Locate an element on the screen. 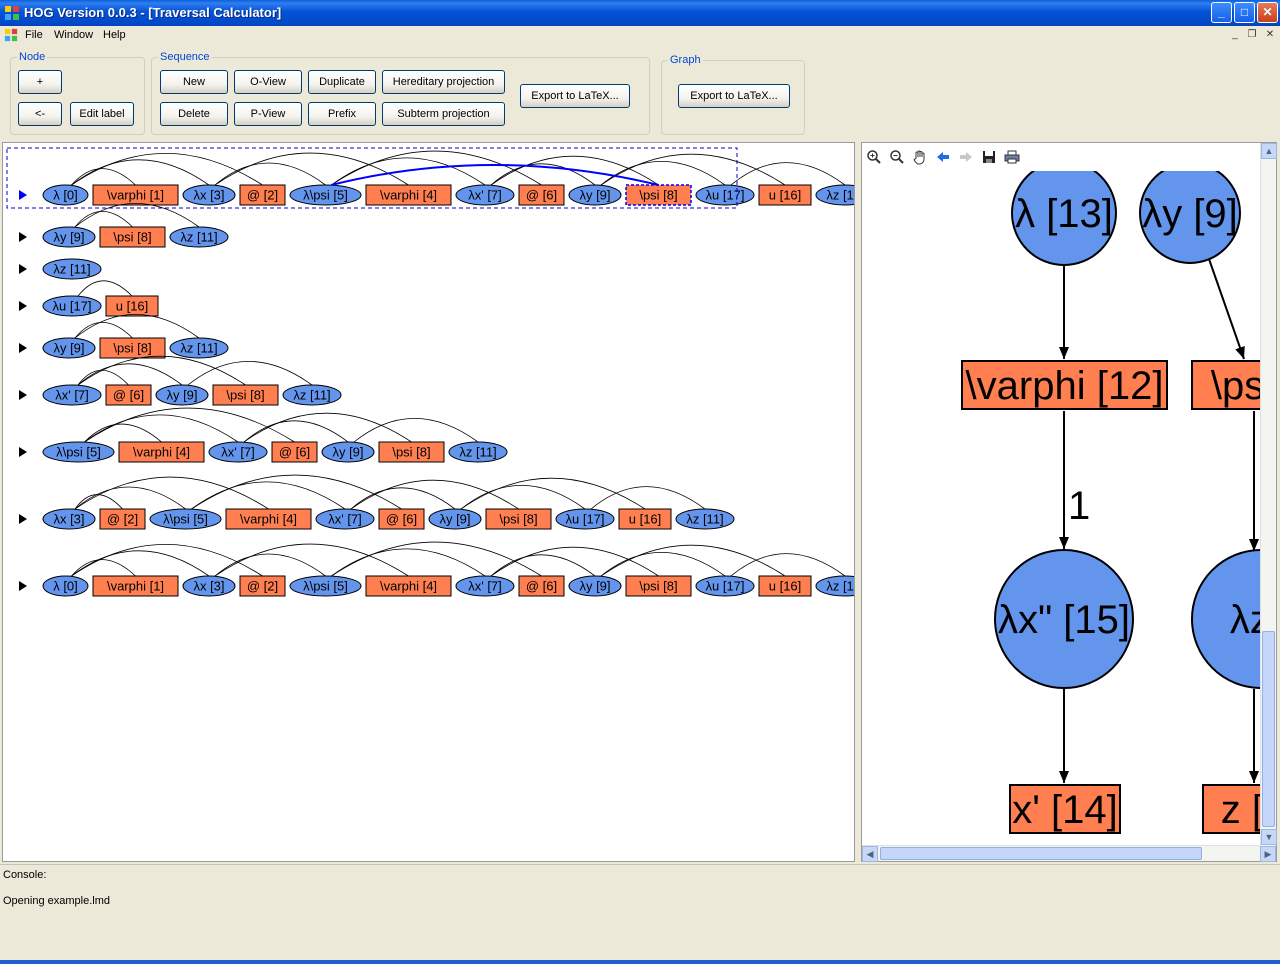 This screenshot has width=1280, height=964. mdi-close-button: ✕ is located at coordinates (1270, 35).